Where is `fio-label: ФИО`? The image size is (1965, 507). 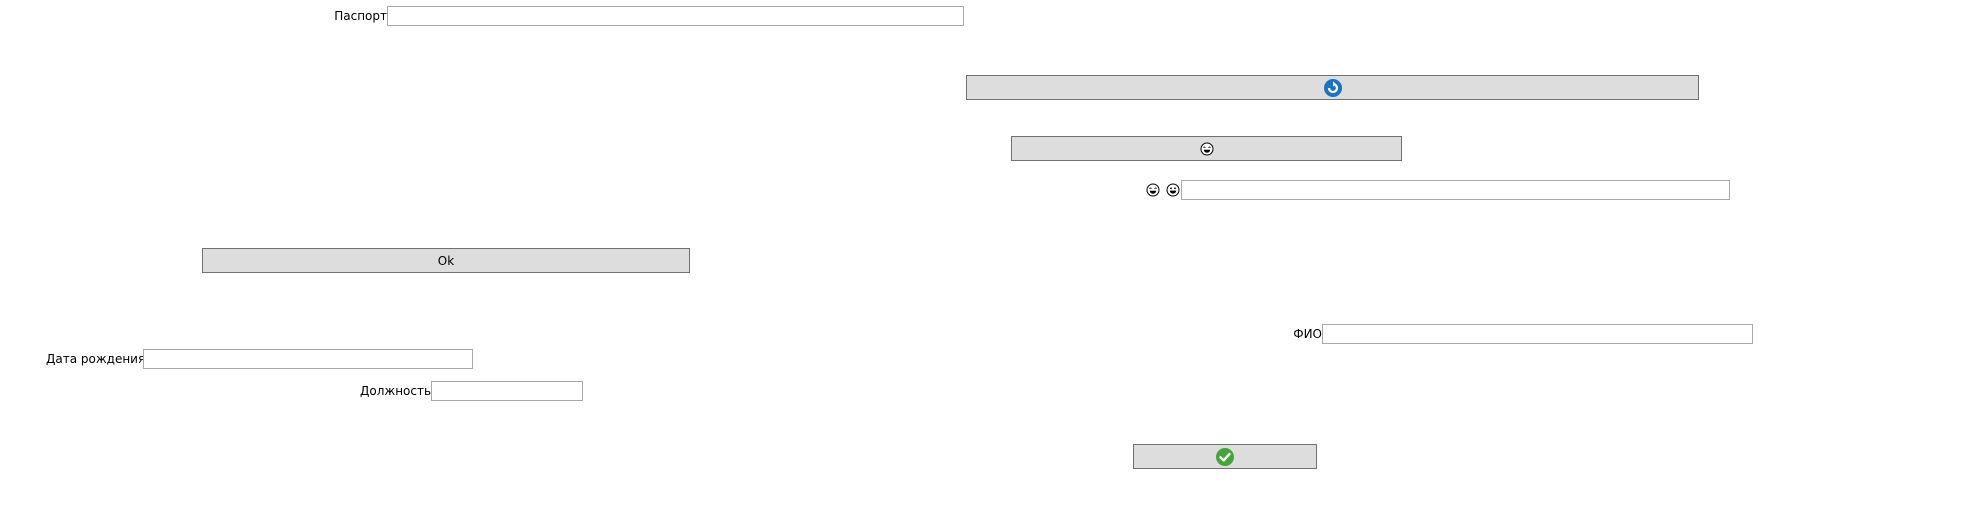
fio-label: ФИО is located at coordinates (1307, 334).